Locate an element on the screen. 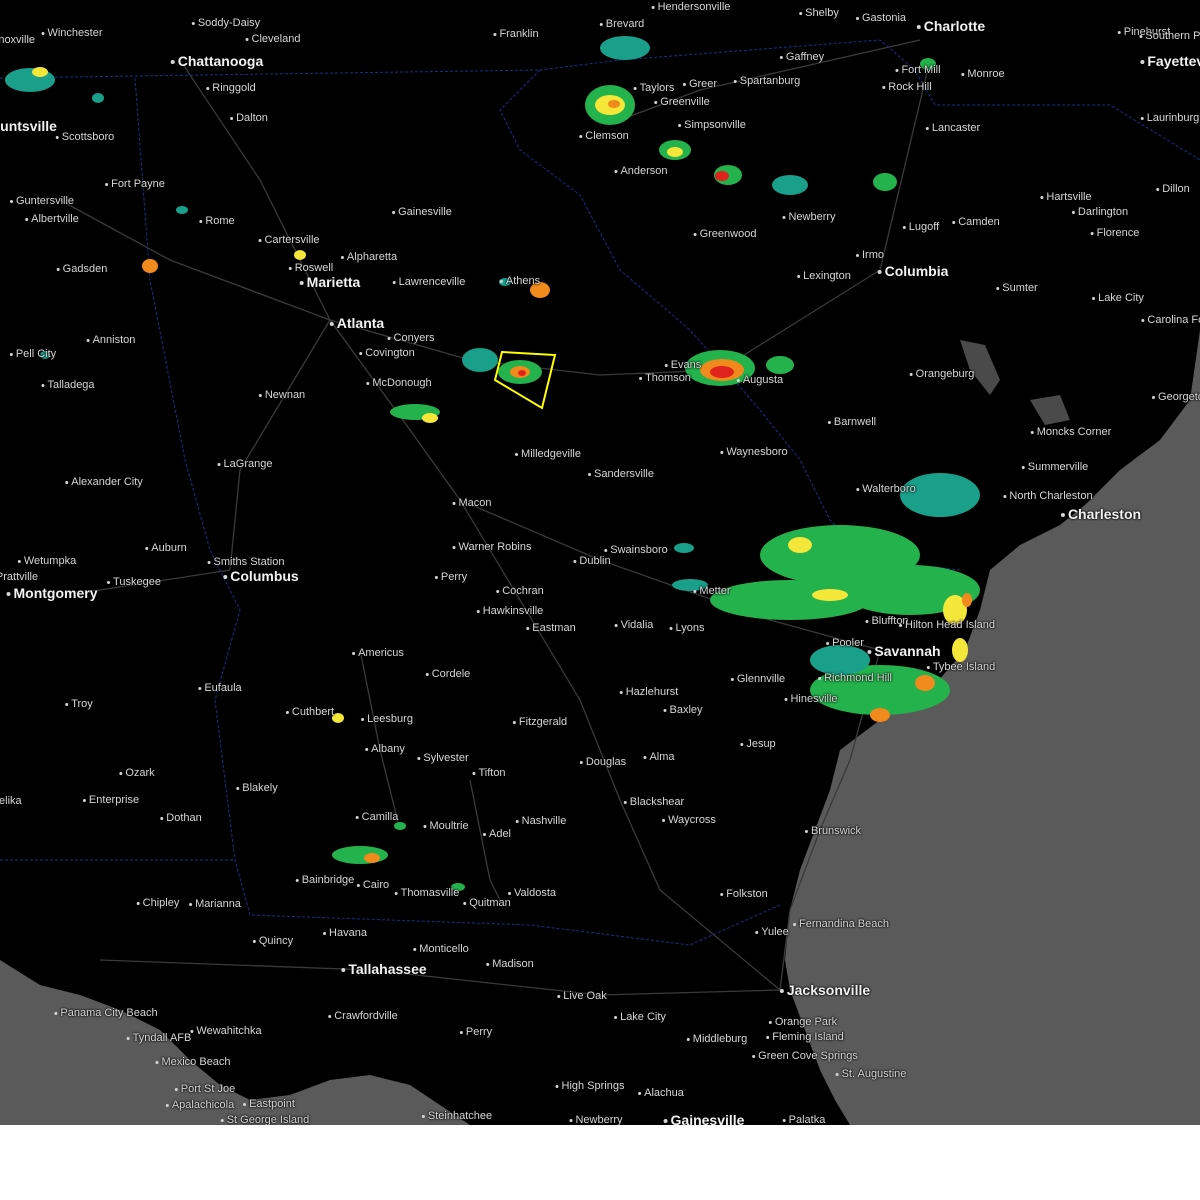 Image resolution: width=1200 pixels, height=1200 pixels. city-name: Orangeburg is located at coordinates (945, 374).